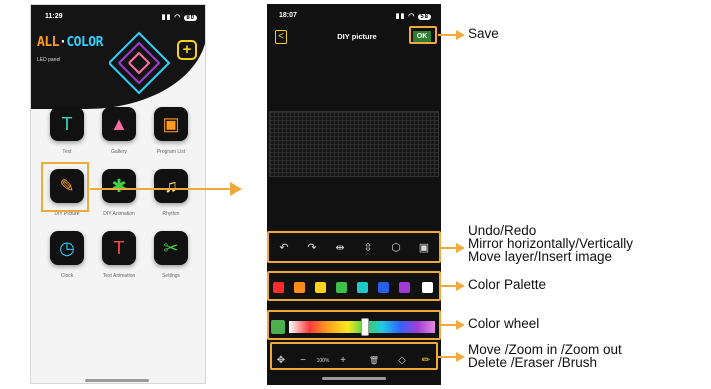 The width and height of the screenshot is (711, 389). I want to click on app-label: Text Animation, so click(119, 276).